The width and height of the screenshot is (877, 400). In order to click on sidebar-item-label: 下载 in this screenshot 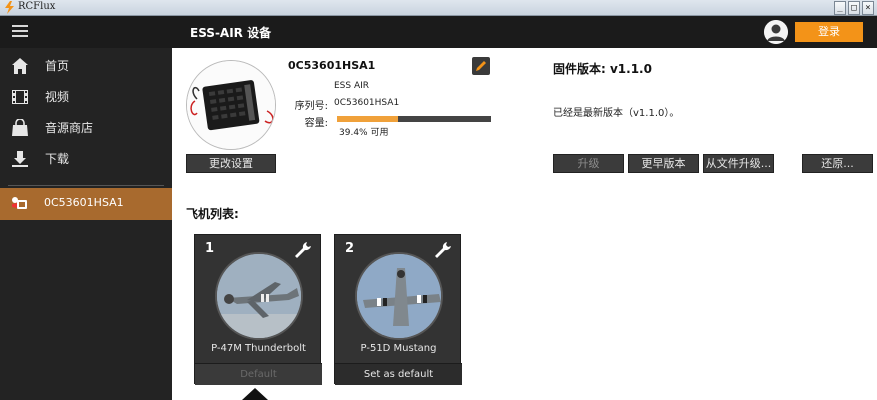, I will do `click(57, 159)`.